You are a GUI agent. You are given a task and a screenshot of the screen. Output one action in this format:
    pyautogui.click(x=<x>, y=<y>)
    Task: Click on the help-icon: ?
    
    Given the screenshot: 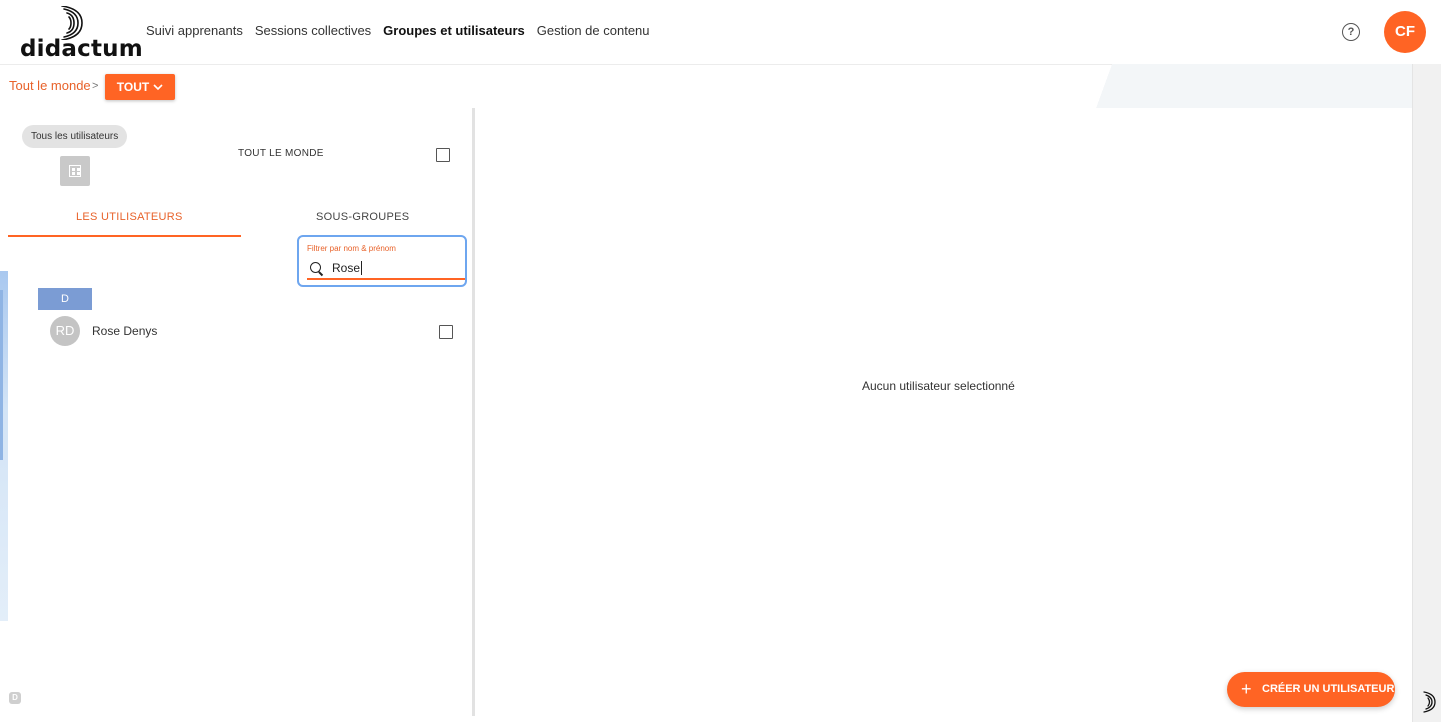 What is the action you would take?
    pyautogui.click(x=1351, y=32)
    